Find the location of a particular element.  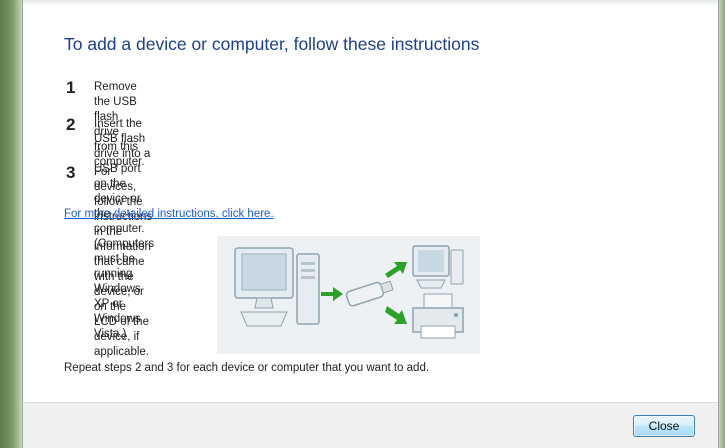

monitor-icon is located at coordinates (438, 267).